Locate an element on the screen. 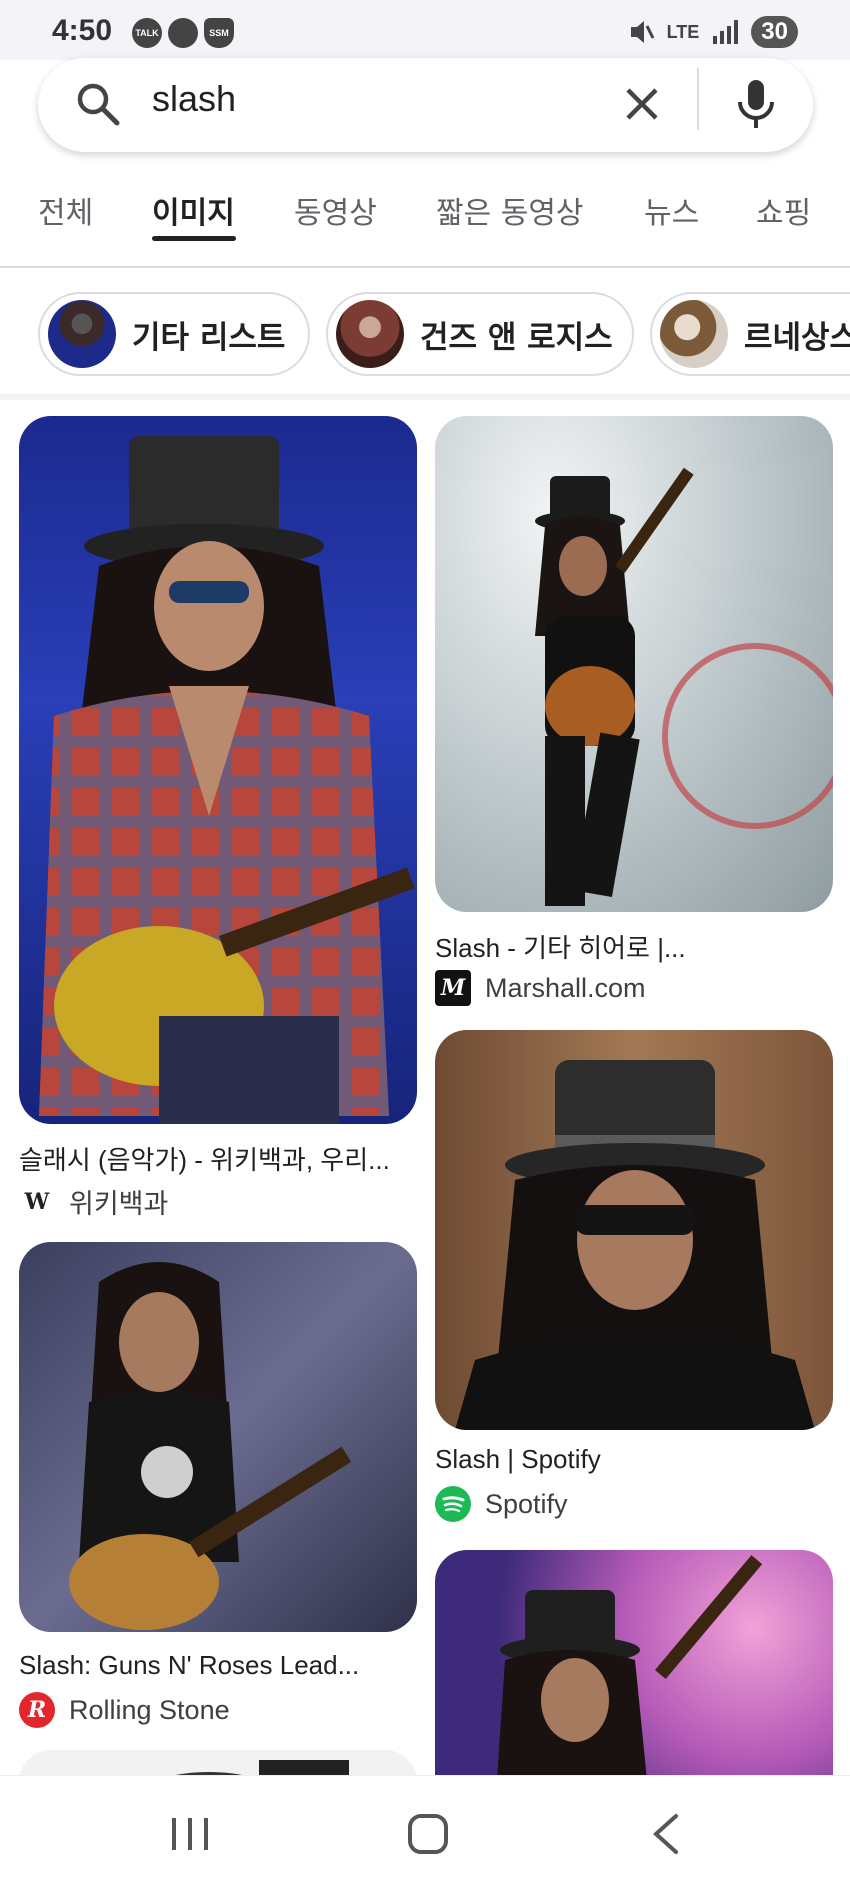 The width and height of the screenshot is (850, 1889). search-input: slash is located at coordinates (194, 99).